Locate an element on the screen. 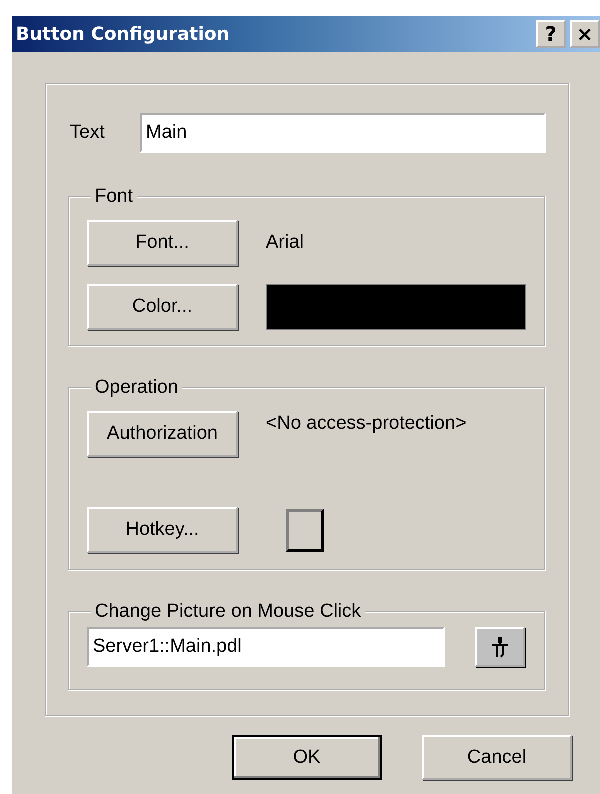 Image resolution: width=600 pixels, height=794 pixels. window-title: Button Configuration is located at coordinates (123, 34).